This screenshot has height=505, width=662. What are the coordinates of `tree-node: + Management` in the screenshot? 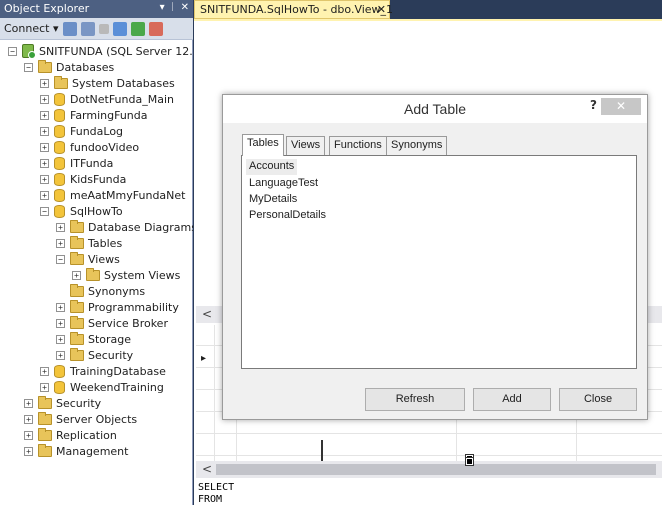 It's located at (76, 451).